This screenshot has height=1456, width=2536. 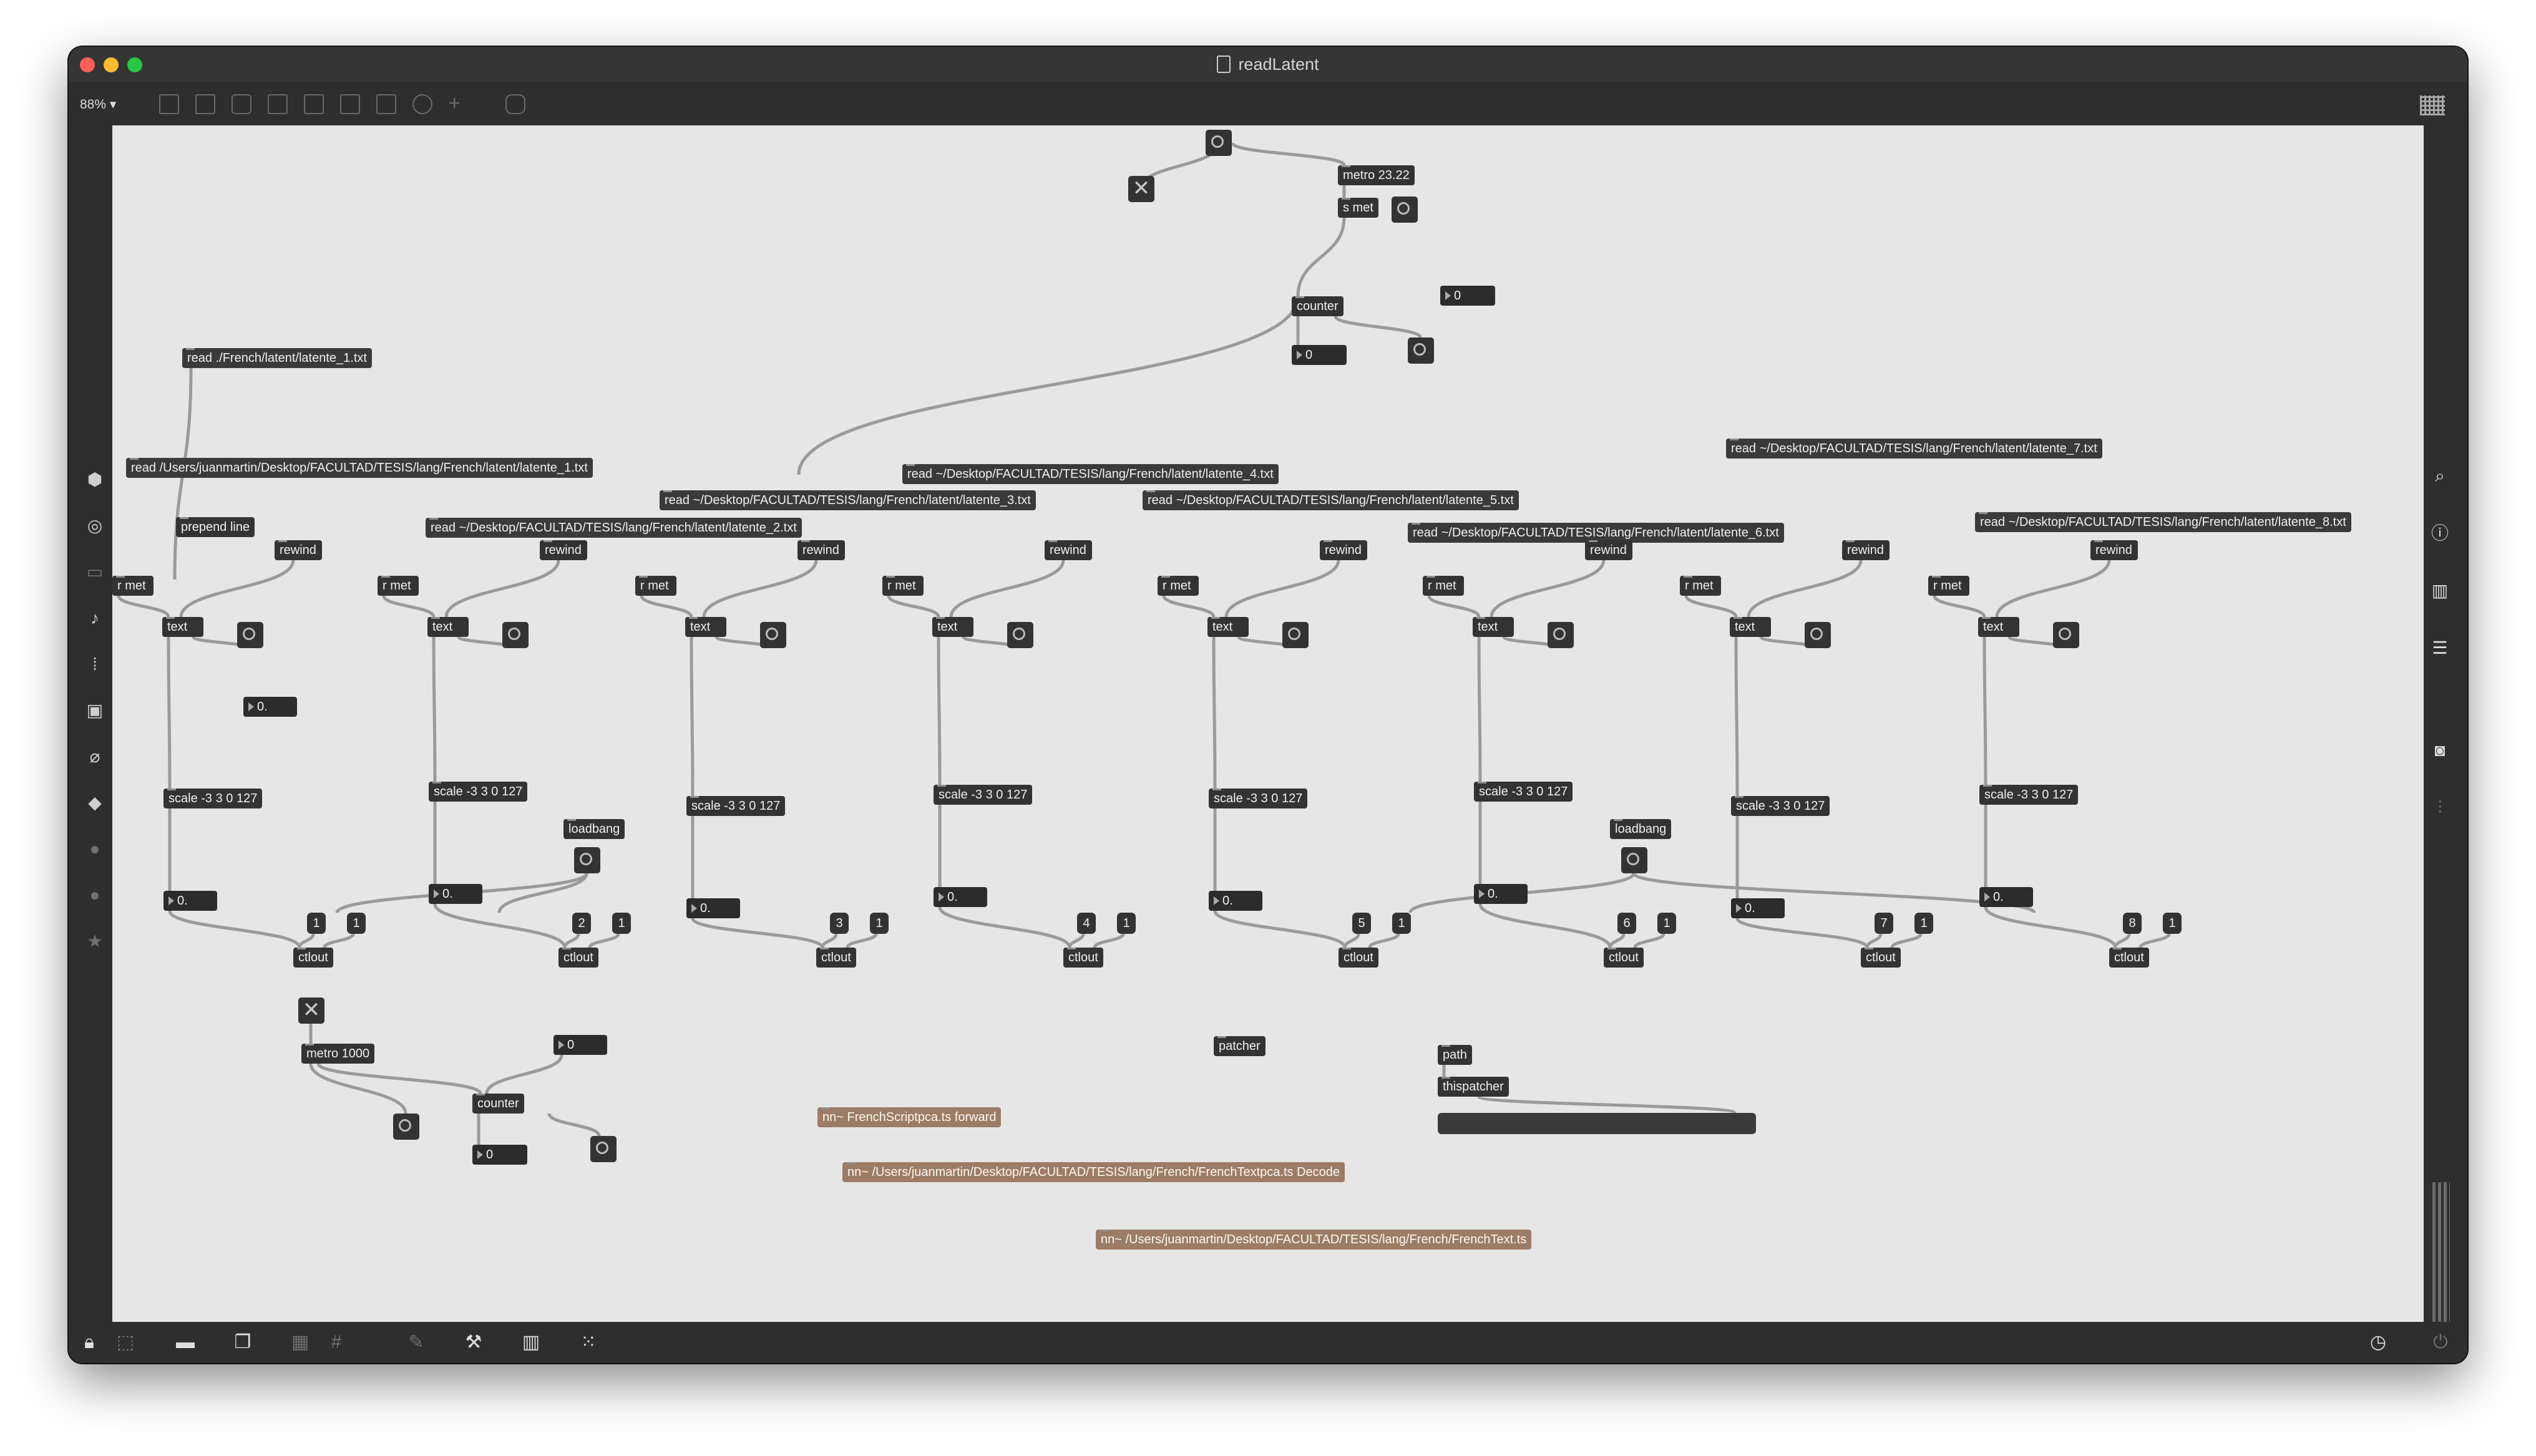 What do you see at coordinates (416, 1342) in the screenshot?
I see `pencil-icon: ✎` at bounding box center [416, 1342].